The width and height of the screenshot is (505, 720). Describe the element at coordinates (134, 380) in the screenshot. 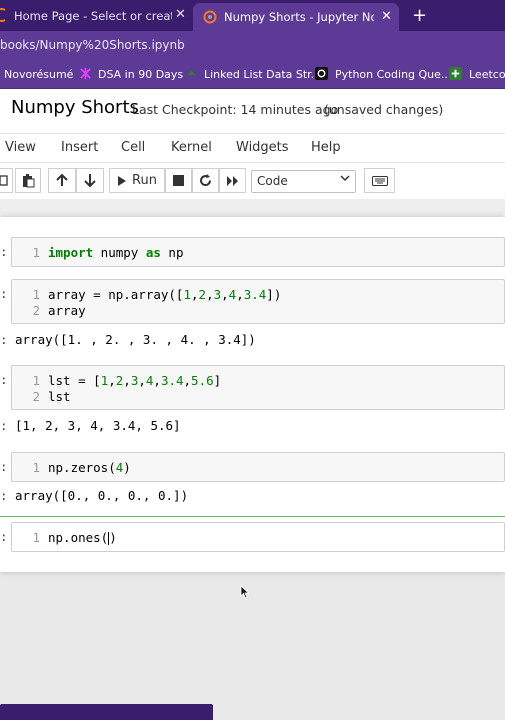

I see `code-line: lst = [1,2,3,4,3.4,5.6]` at that location.